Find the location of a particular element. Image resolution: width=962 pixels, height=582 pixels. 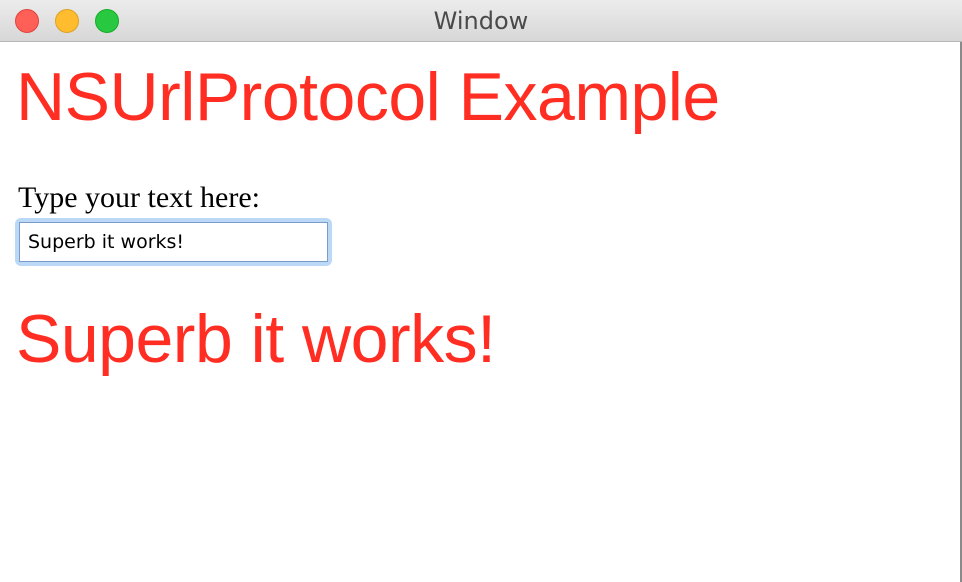

input-prompt-label: Type your text here: is located at coordinates (139, 197).